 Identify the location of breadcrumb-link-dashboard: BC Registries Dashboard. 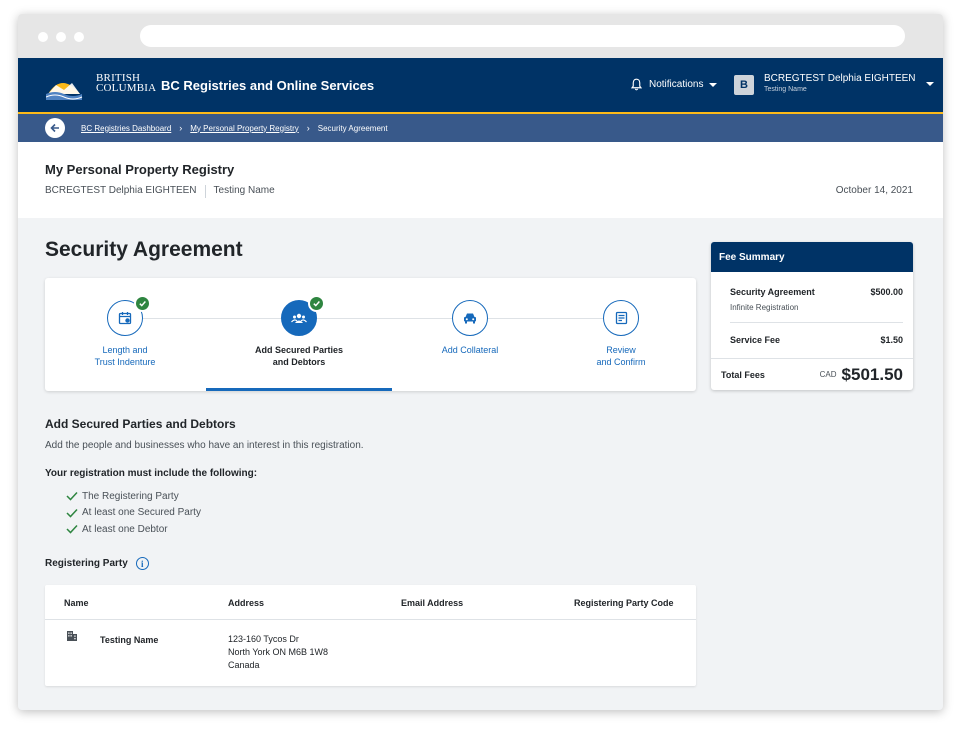
(126, 128).